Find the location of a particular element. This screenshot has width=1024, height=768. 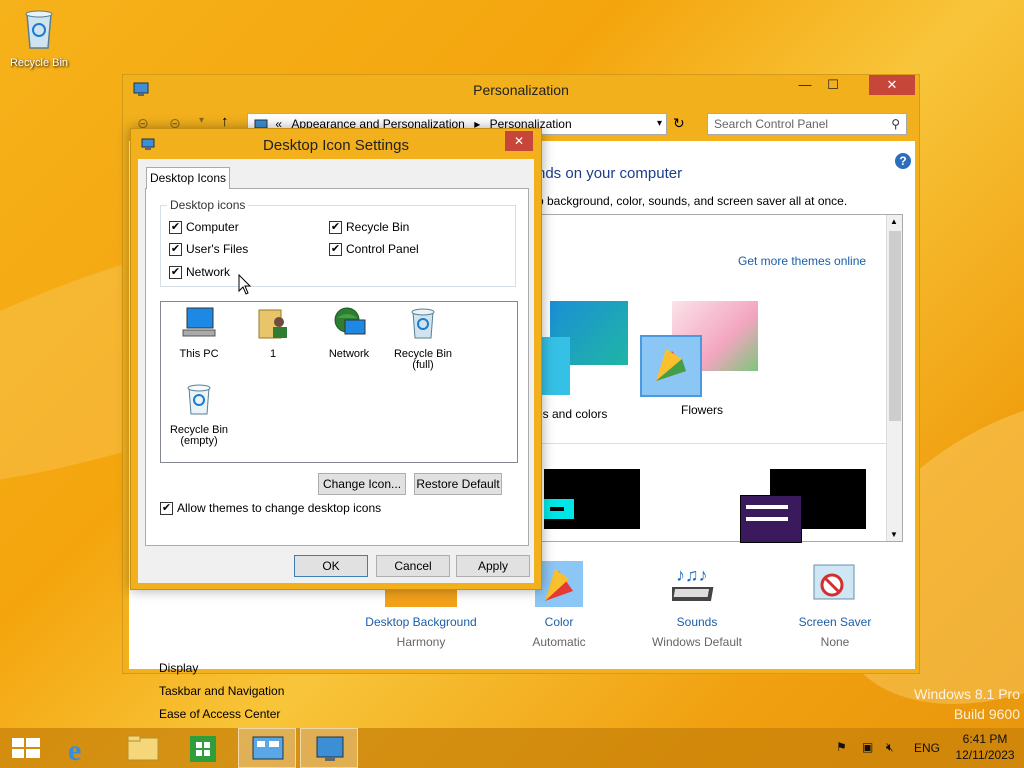

svg-text: e is located at coordinates (74, 750).